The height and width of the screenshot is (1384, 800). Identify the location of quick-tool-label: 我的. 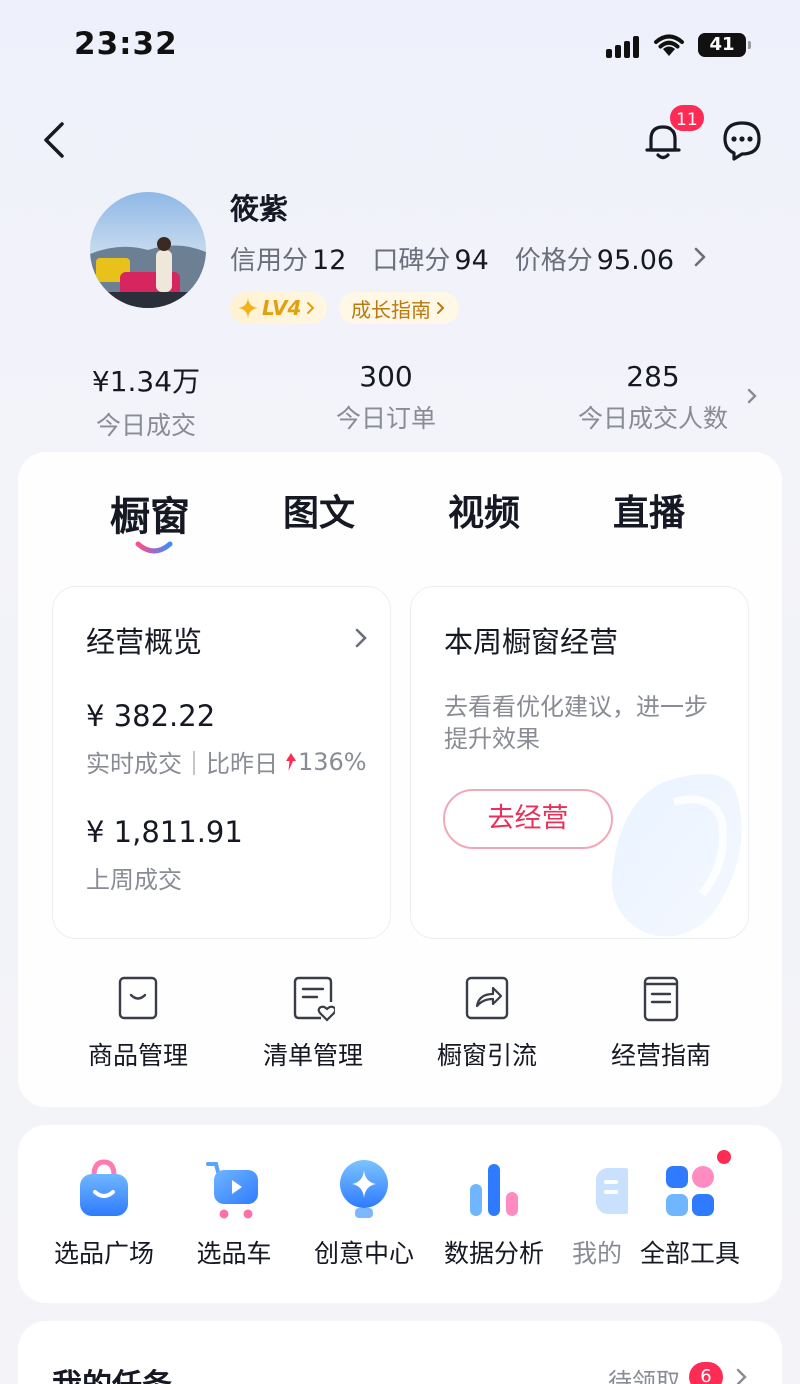
(597, 1253).